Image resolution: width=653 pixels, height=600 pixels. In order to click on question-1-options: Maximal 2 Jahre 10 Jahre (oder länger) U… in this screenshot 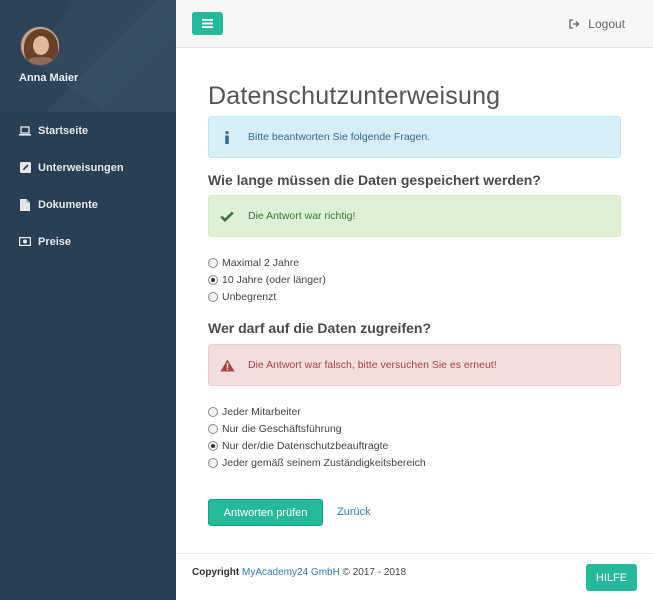, I will do `click(267, 279)`.